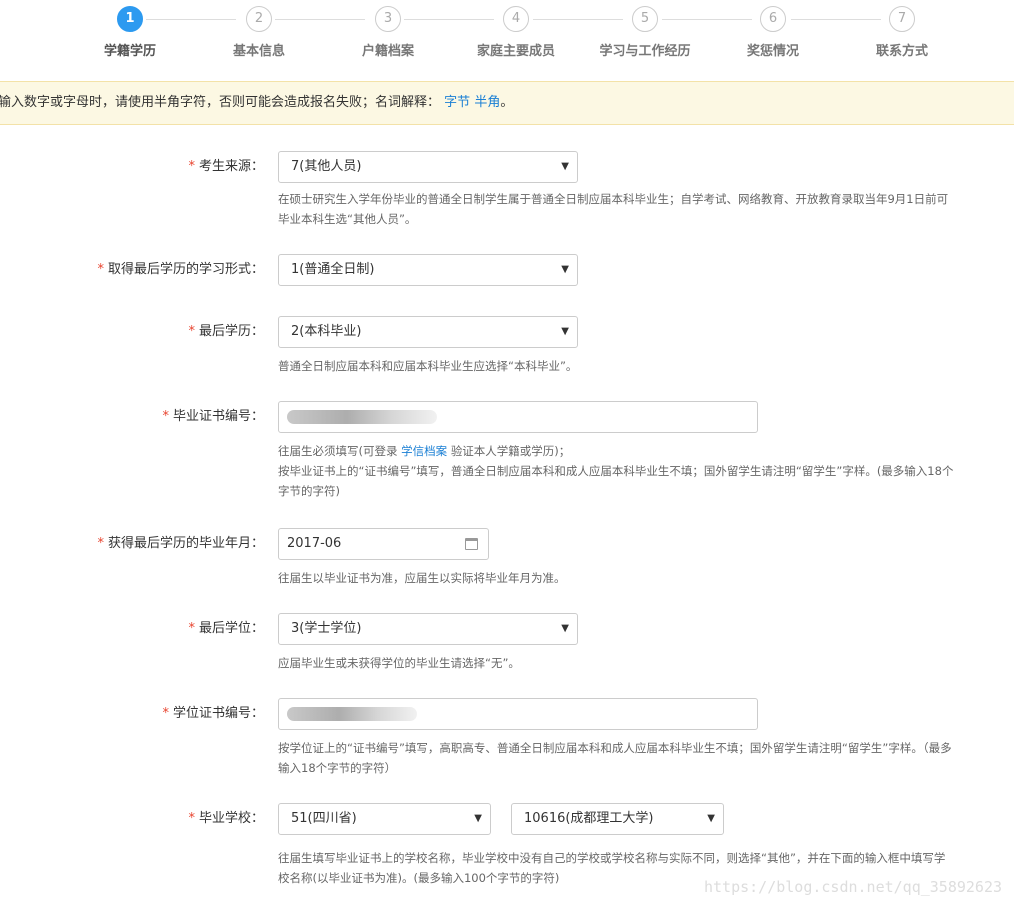 The image size is (1014, 906). I want to click on step-6: 6 奖惩情况, so click(773, 32).